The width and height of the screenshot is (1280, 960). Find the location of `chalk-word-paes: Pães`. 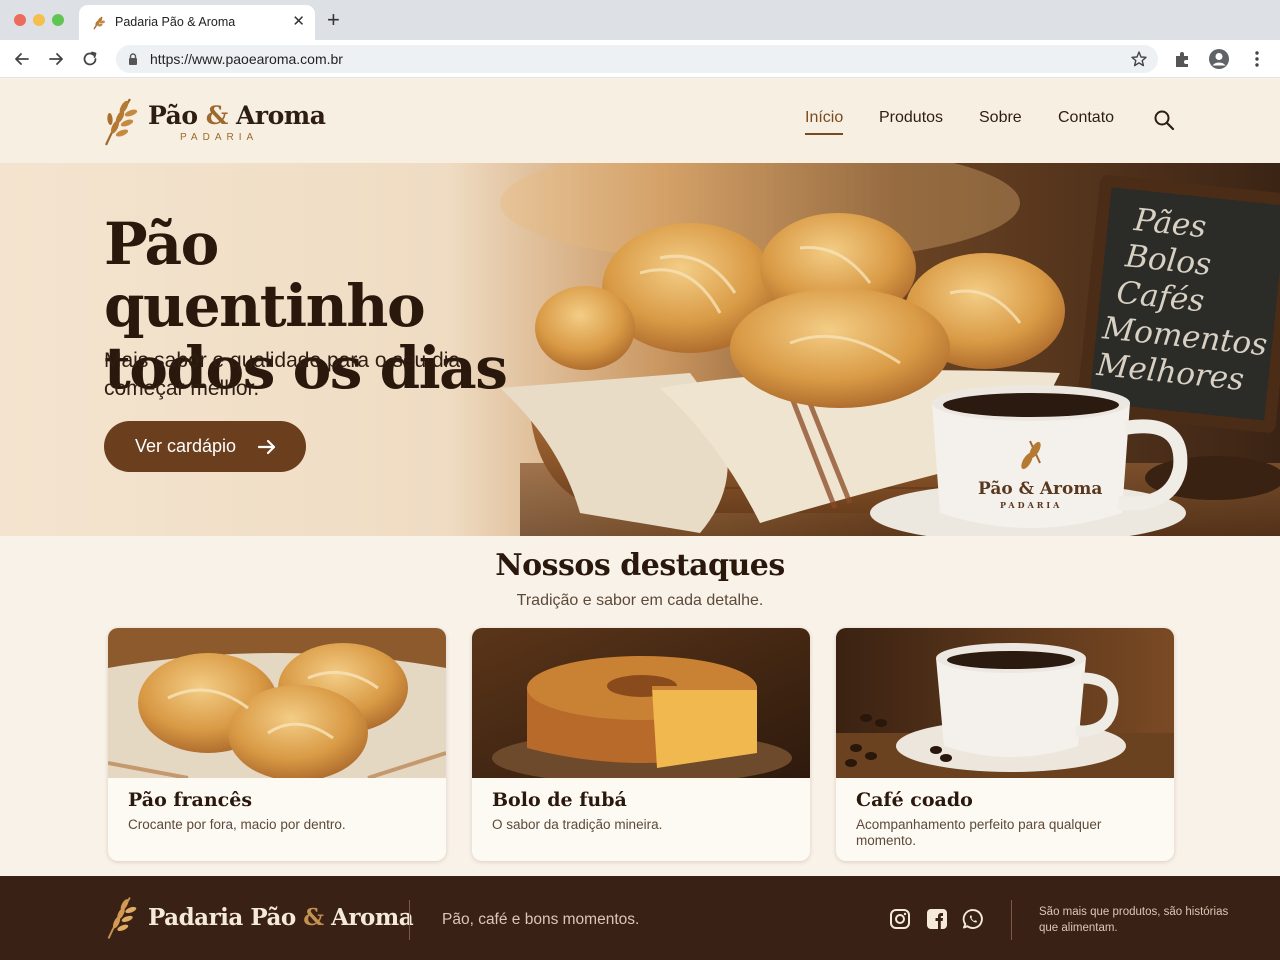

chalk-word-paes: Pães is located at coordinates (1169, 223).